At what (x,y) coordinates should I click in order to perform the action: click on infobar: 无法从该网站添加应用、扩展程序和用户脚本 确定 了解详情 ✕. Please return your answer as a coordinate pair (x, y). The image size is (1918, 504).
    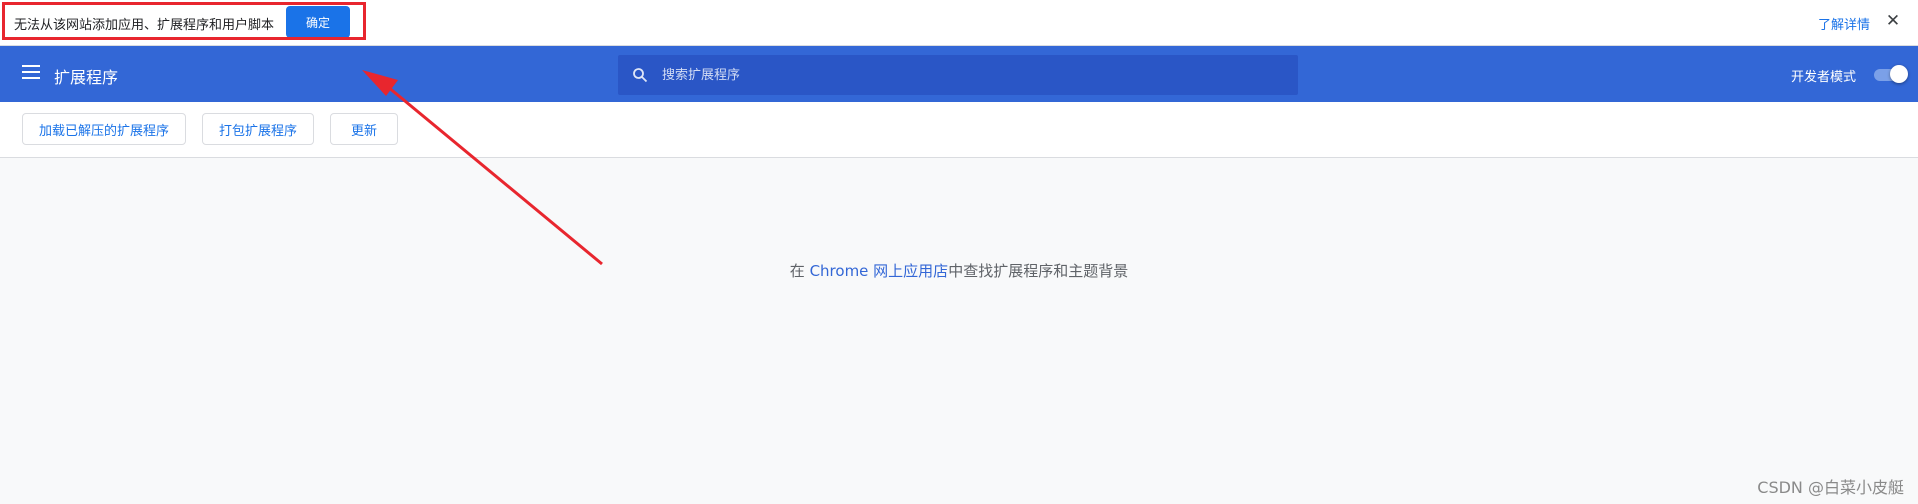
    Looking at the image, I should click on (959, 23).